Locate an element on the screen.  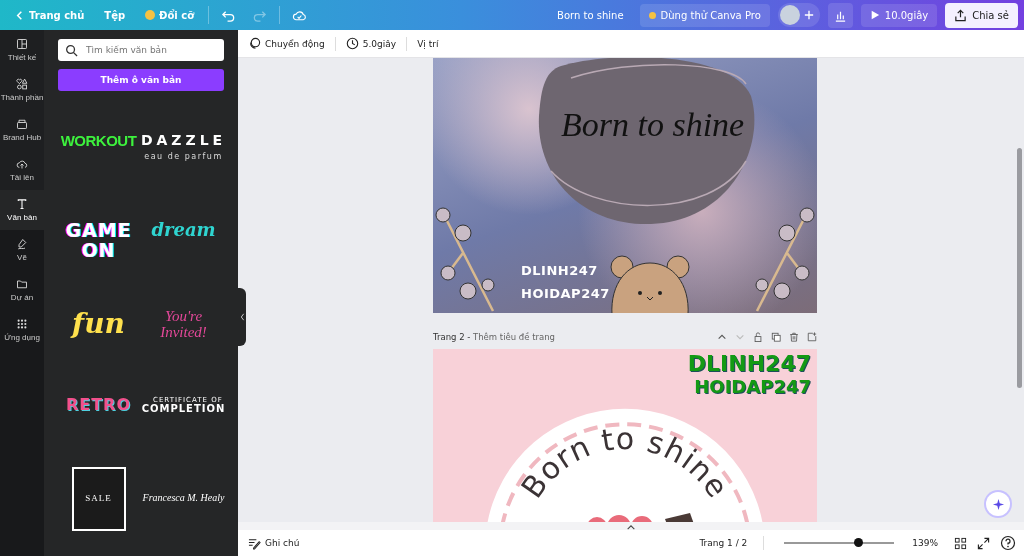
horizontal-scrollbar is located at coordinates (631, 526).